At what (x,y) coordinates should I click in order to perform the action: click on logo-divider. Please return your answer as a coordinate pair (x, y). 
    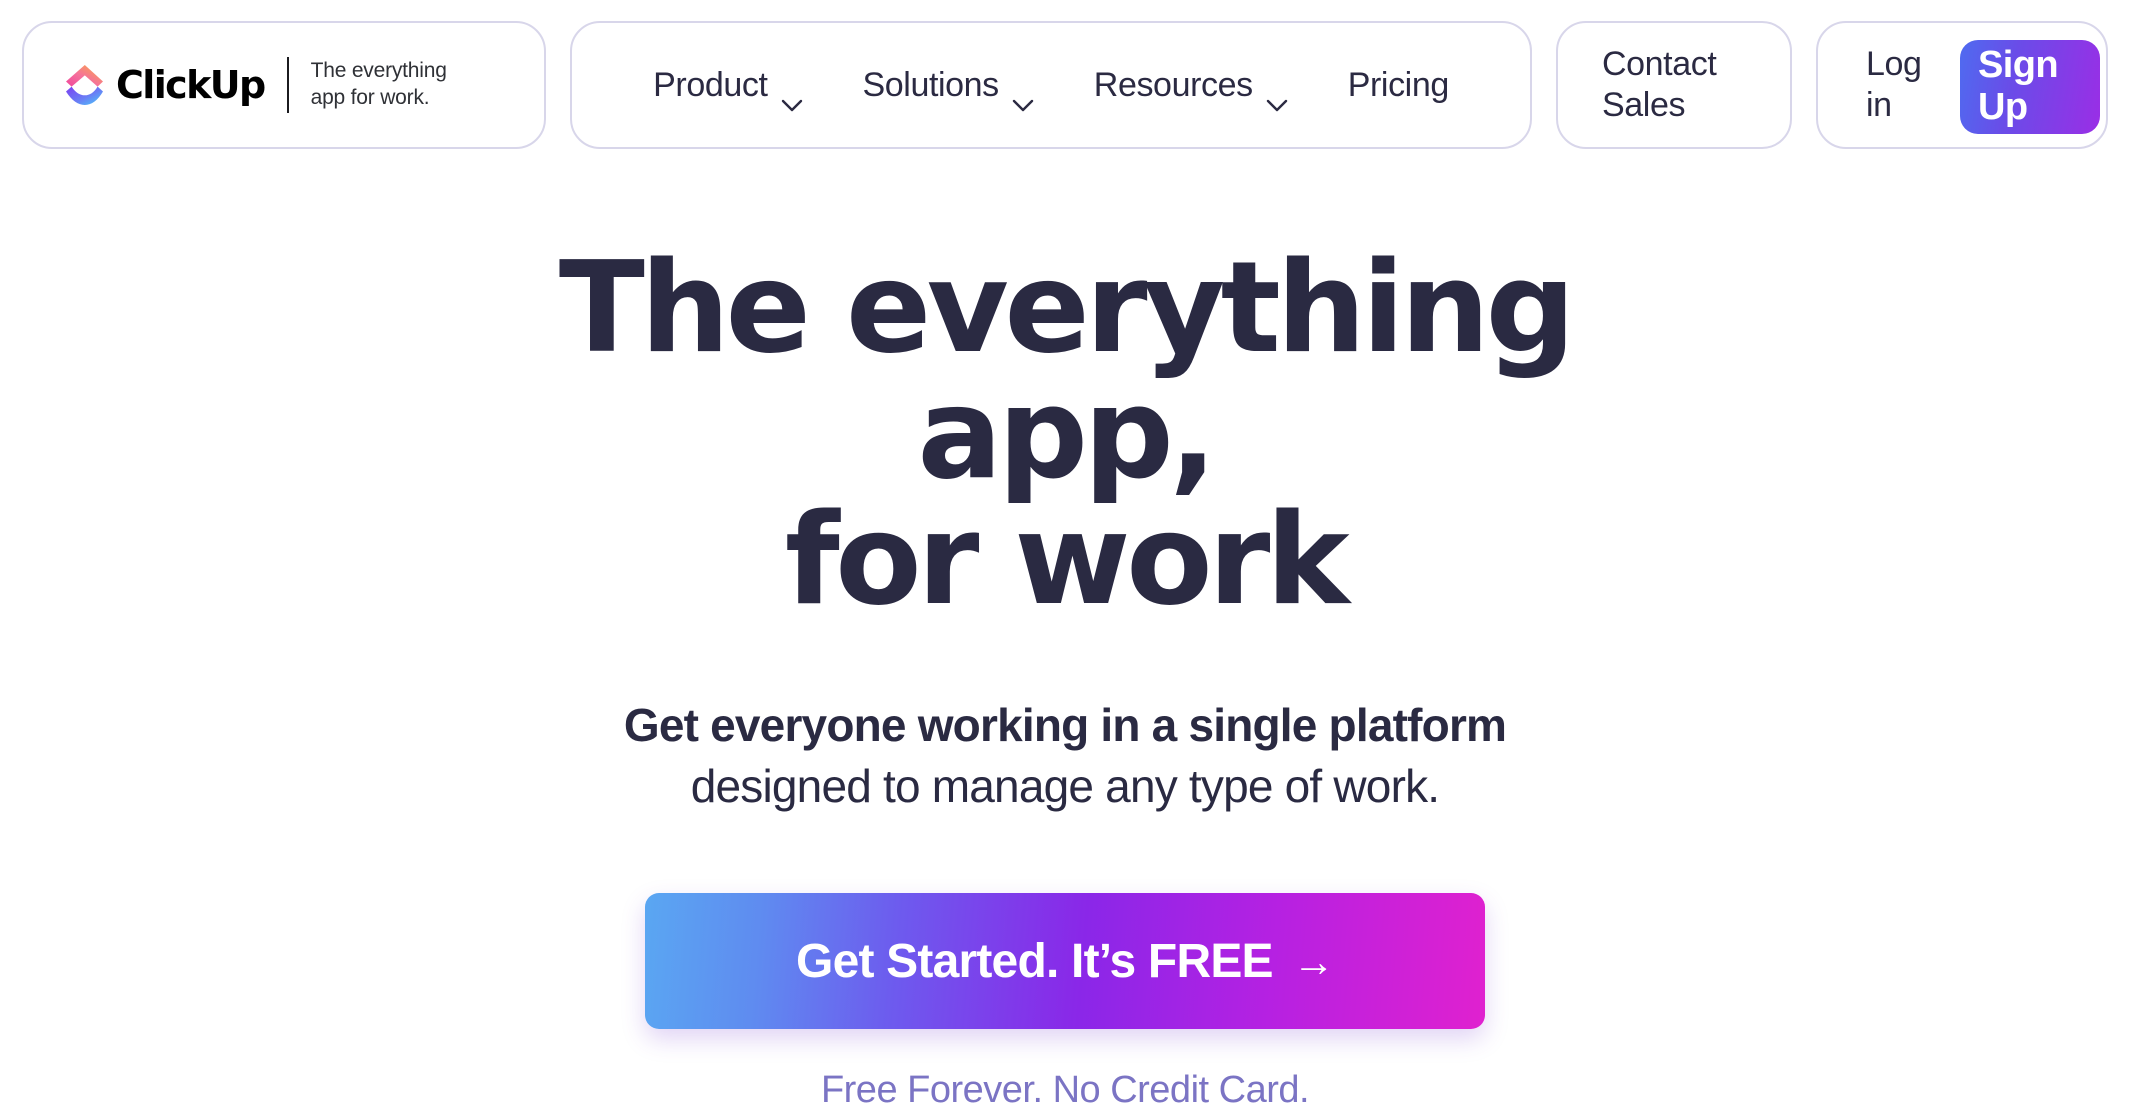
    Looking at the image, I should click on (287, 85).